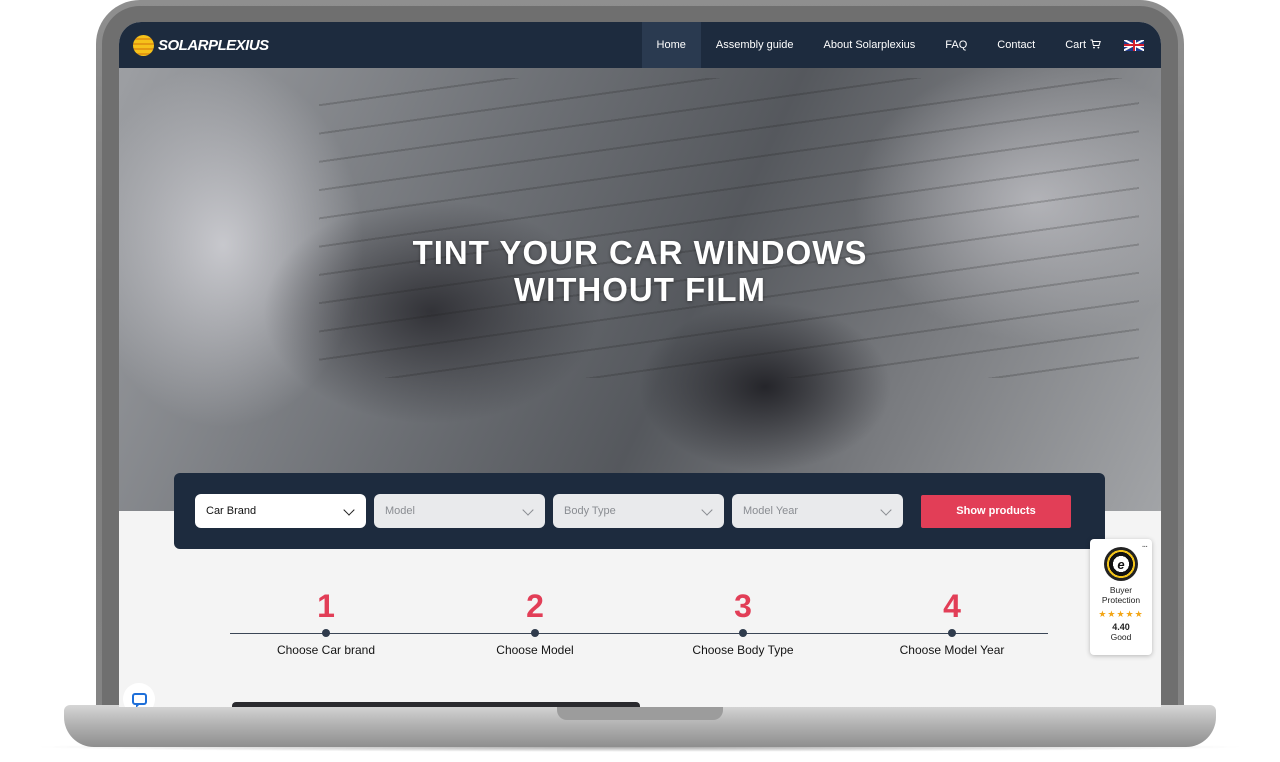 Image resolution: width=1280 pixels, height=762 pixels. I want to click on car-brand-select: Car Brand, so click(280, 511).